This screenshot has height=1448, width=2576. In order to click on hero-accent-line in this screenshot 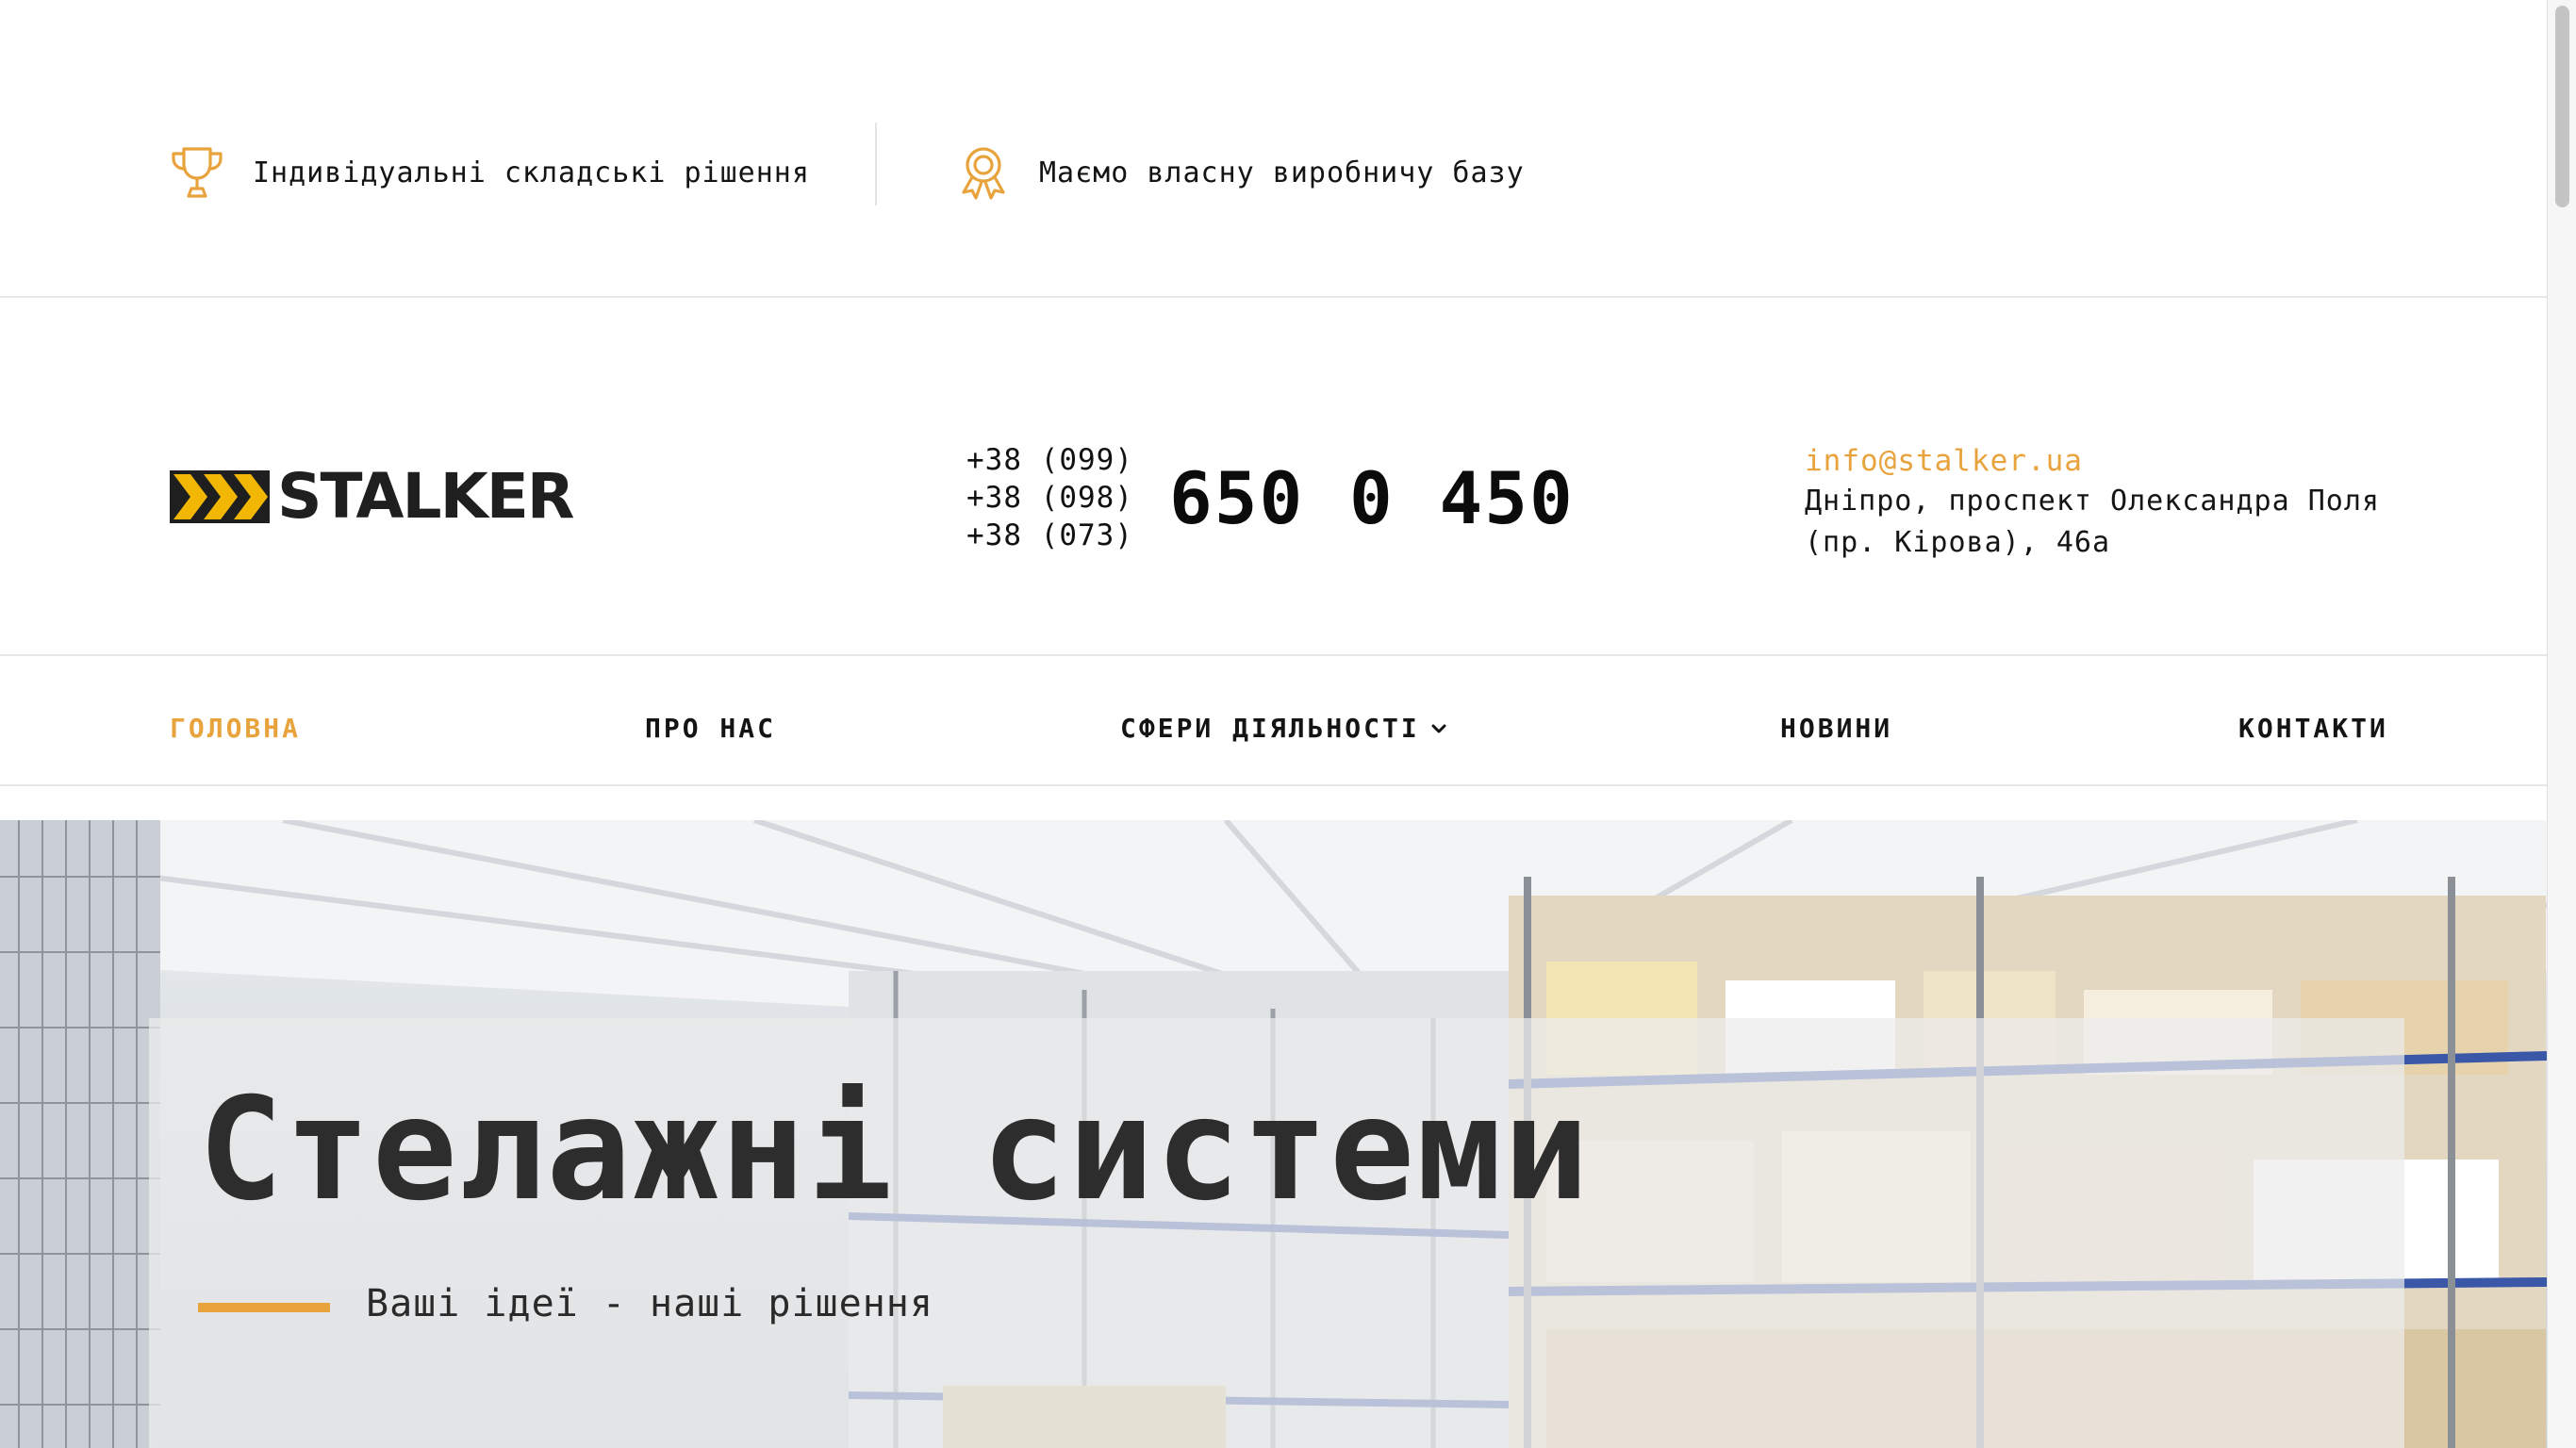, I will do `click(264, 1307)`.